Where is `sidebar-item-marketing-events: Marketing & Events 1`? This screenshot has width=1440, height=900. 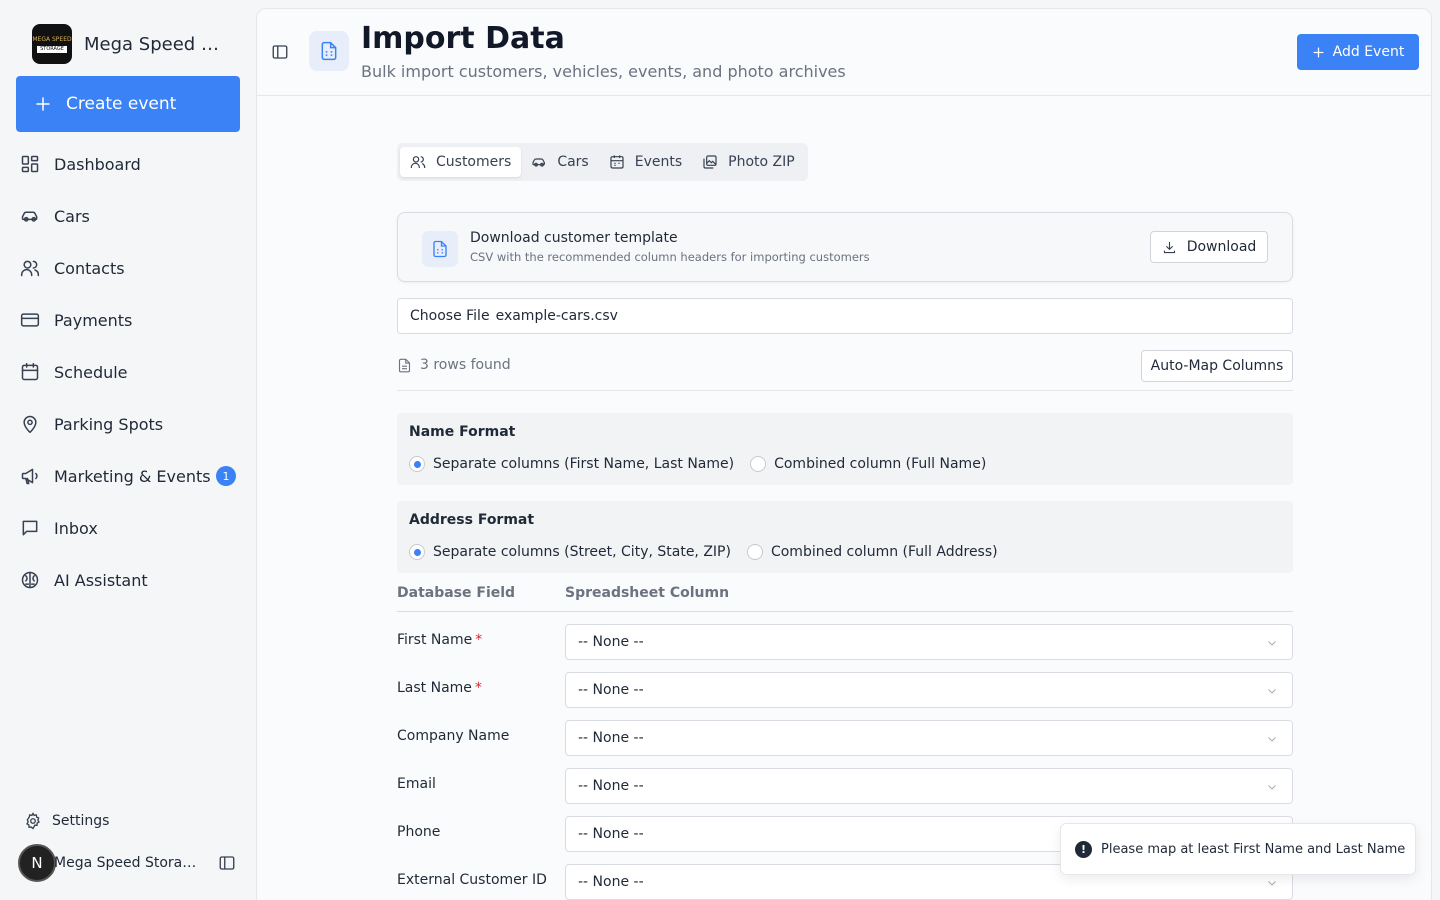 sidebar-item-marketing-events: Marketing & Events 1 is located at coordinates (128, 476).